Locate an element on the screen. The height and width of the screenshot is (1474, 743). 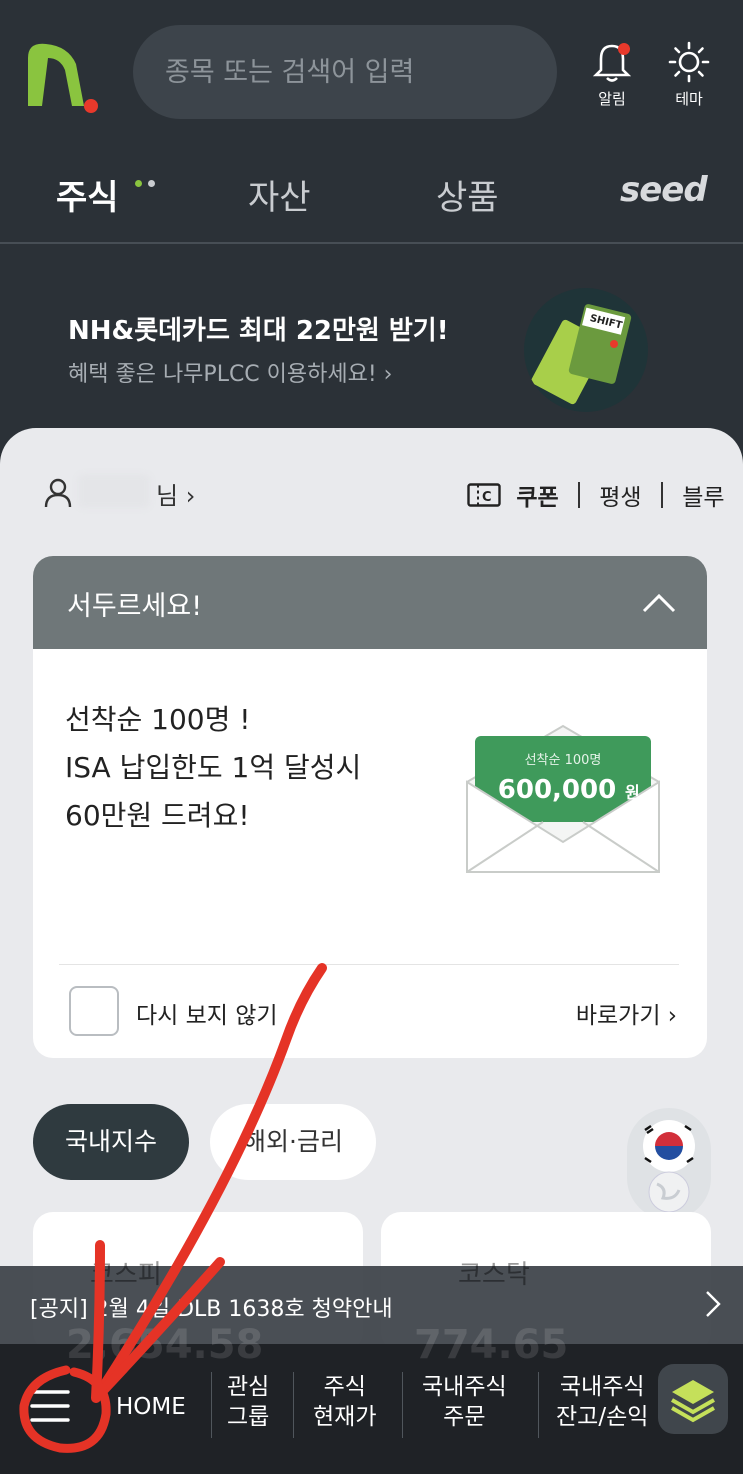
envelope-unit: 원 is located at coordinates (632, 792).